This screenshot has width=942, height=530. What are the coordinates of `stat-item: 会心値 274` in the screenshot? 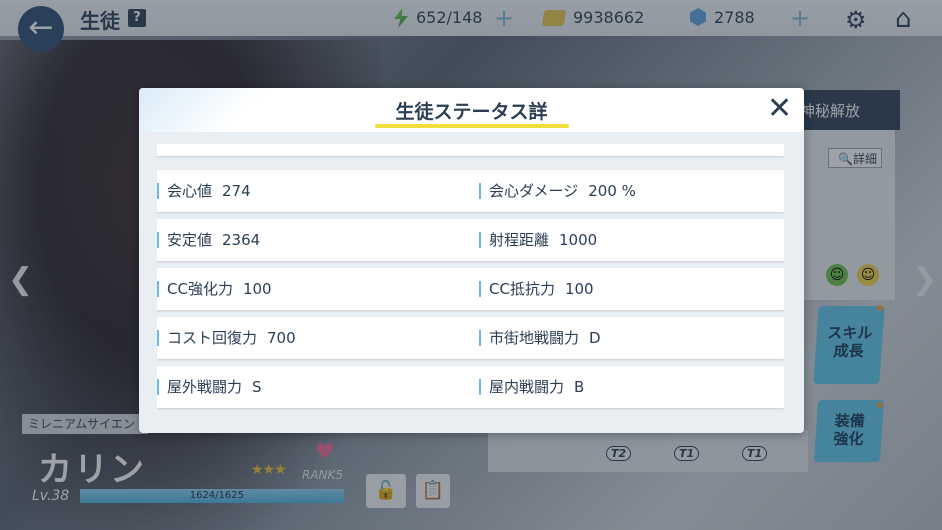 It's located at (204, 191).